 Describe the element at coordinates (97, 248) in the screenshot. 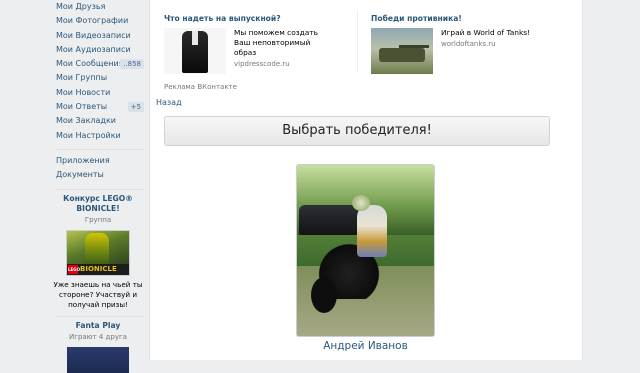

I see `bionicle-figure` at that location.